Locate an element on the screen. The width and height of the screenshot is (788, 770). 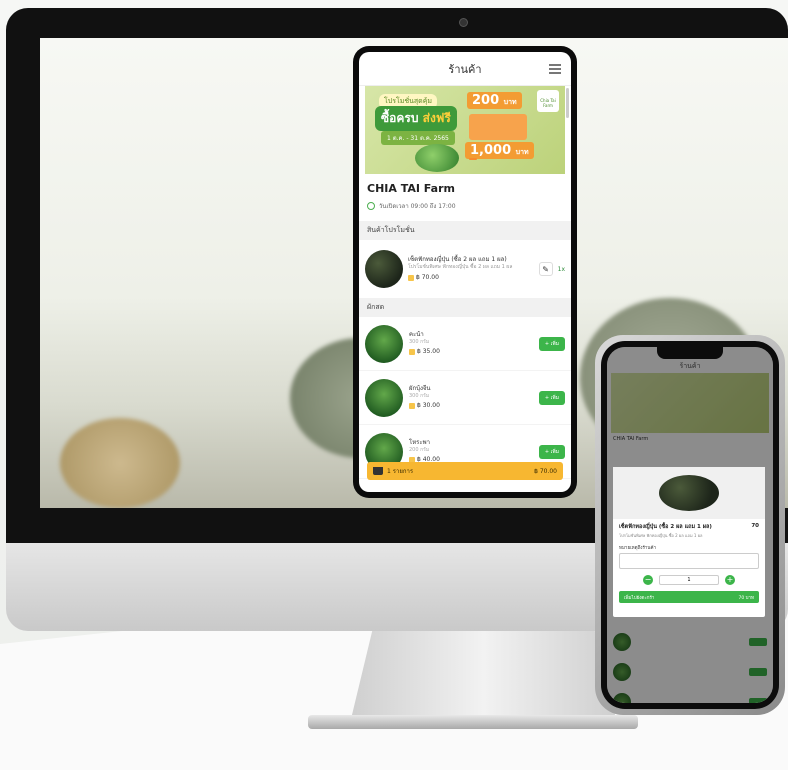
cart-summary: 1 รายการ is located at coordinates (393, 471).